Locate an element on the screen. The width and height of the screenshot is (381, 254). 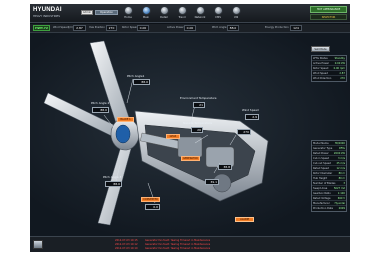
wind-speed-overlay-value: 2.9 is located at coordinates (252, 117).